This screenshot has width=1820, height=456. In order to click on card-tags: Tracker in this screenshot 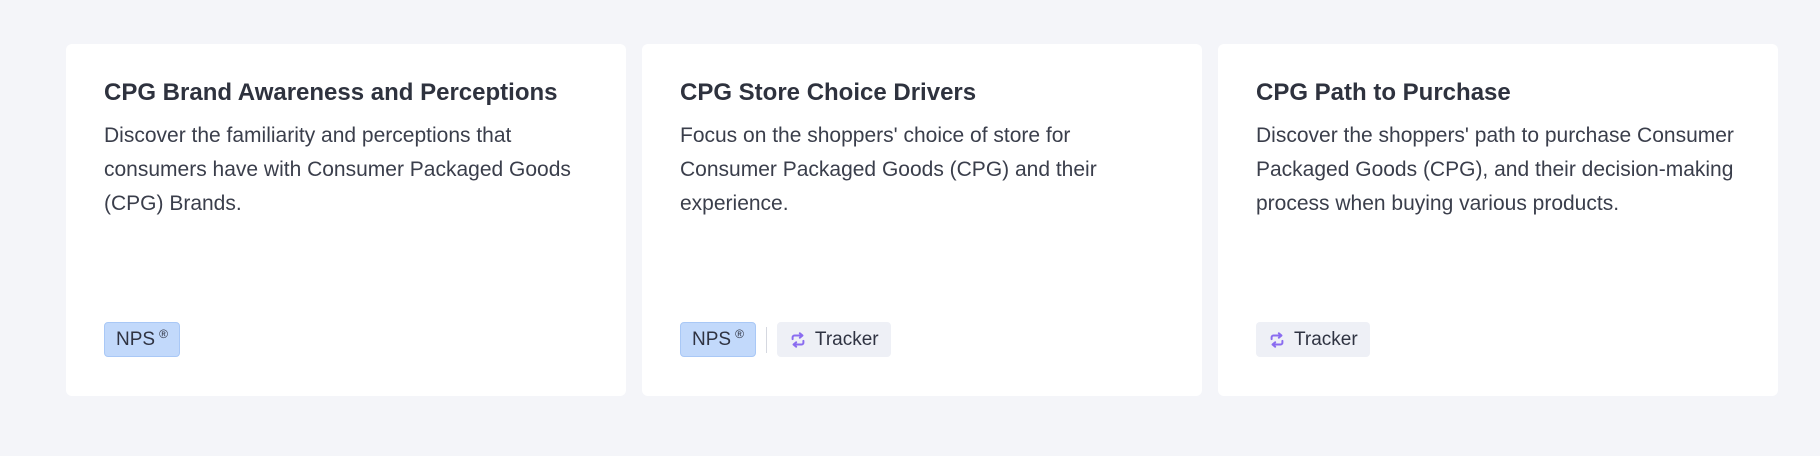, I will do `click(1313, 339)`.